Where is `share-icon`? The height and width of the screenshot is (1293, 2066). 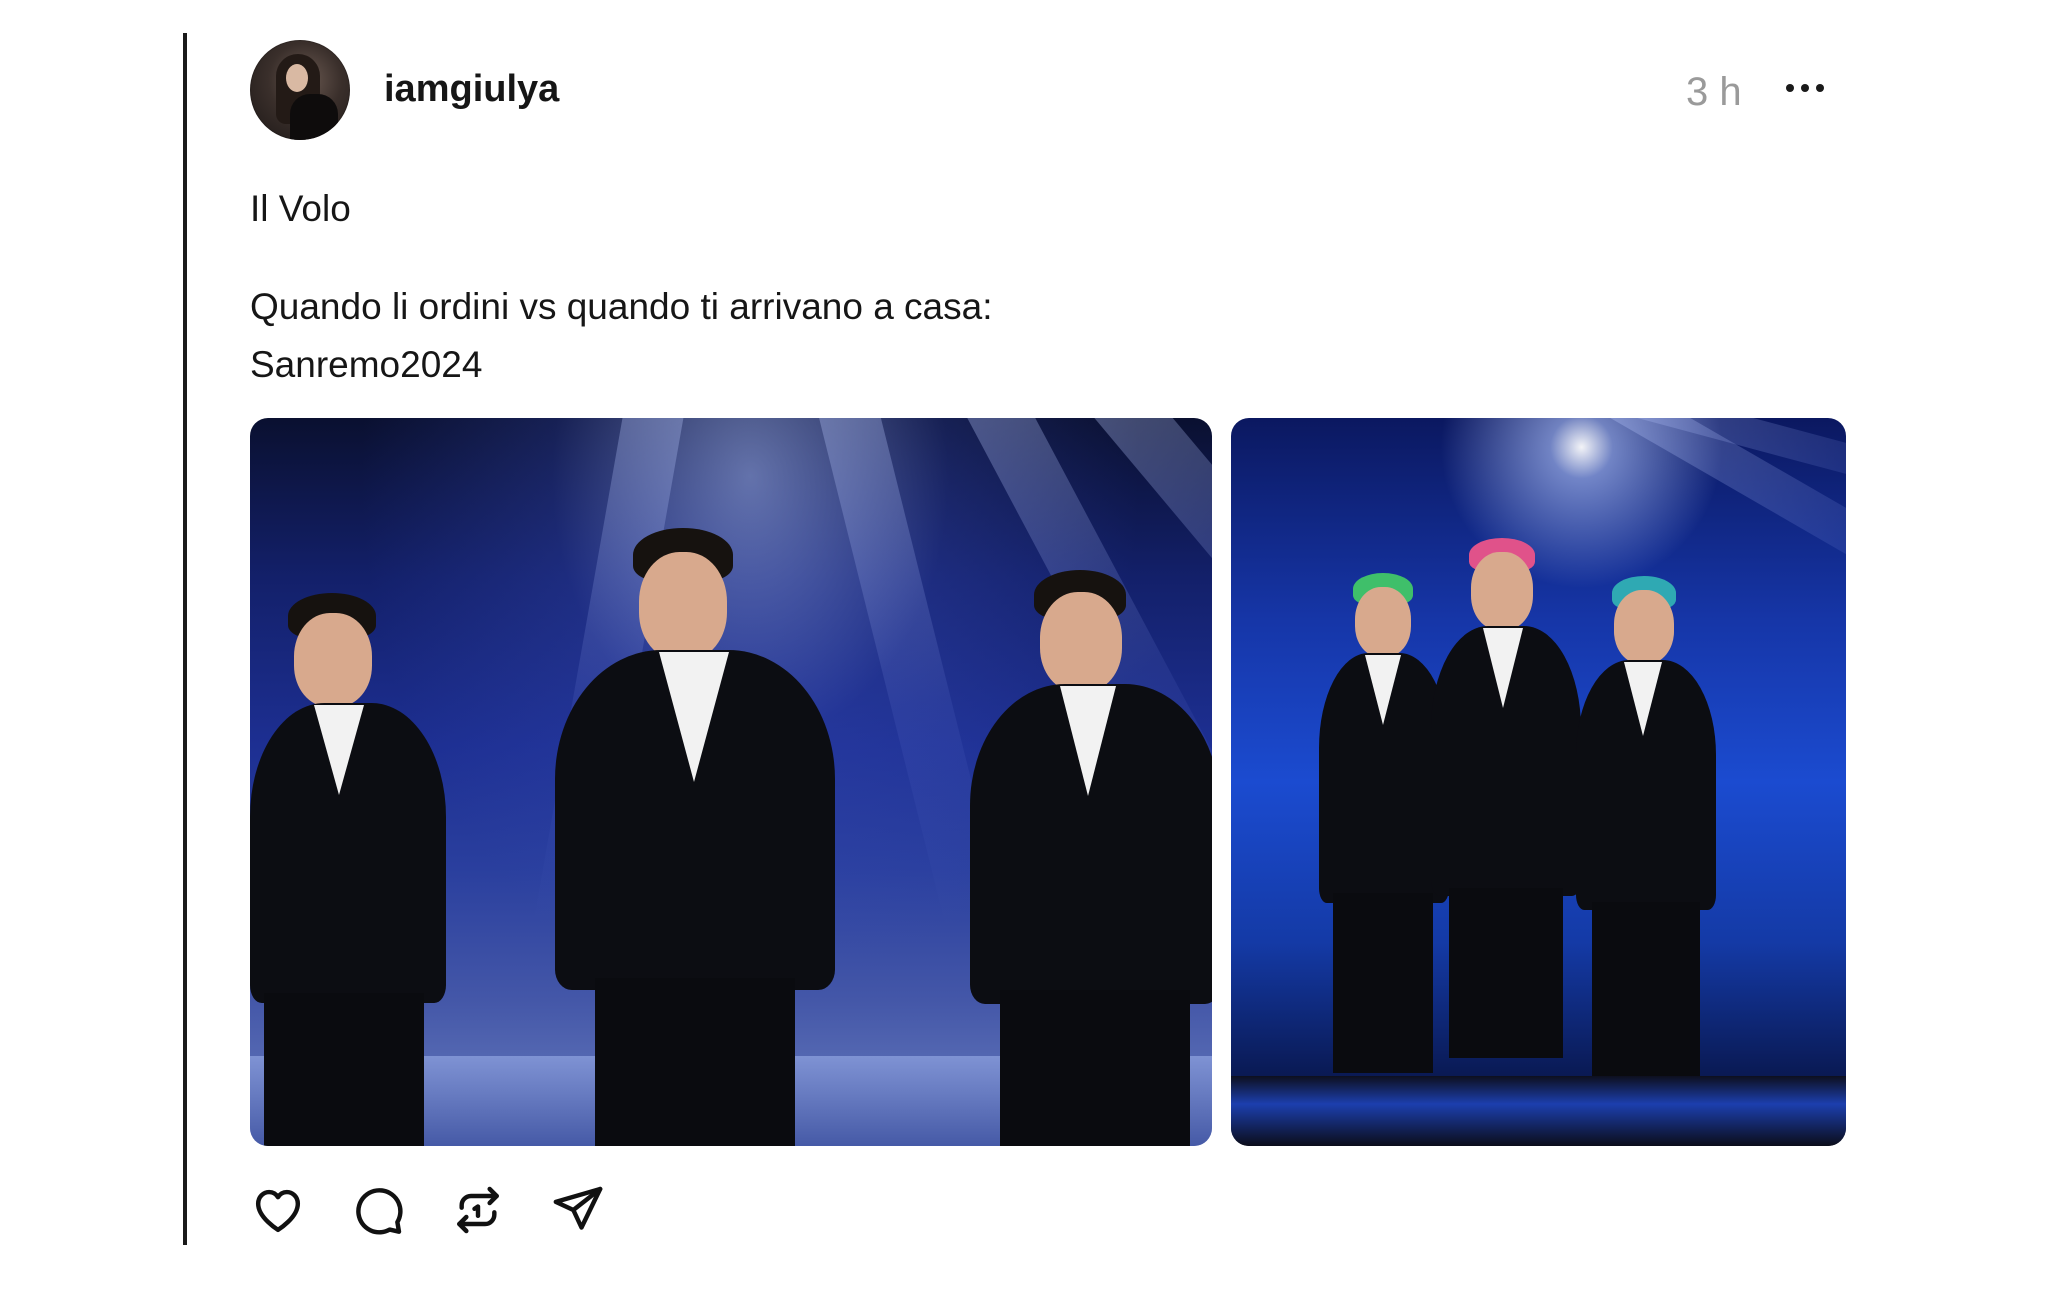
share-icon is located at coordinates (578, 1210).